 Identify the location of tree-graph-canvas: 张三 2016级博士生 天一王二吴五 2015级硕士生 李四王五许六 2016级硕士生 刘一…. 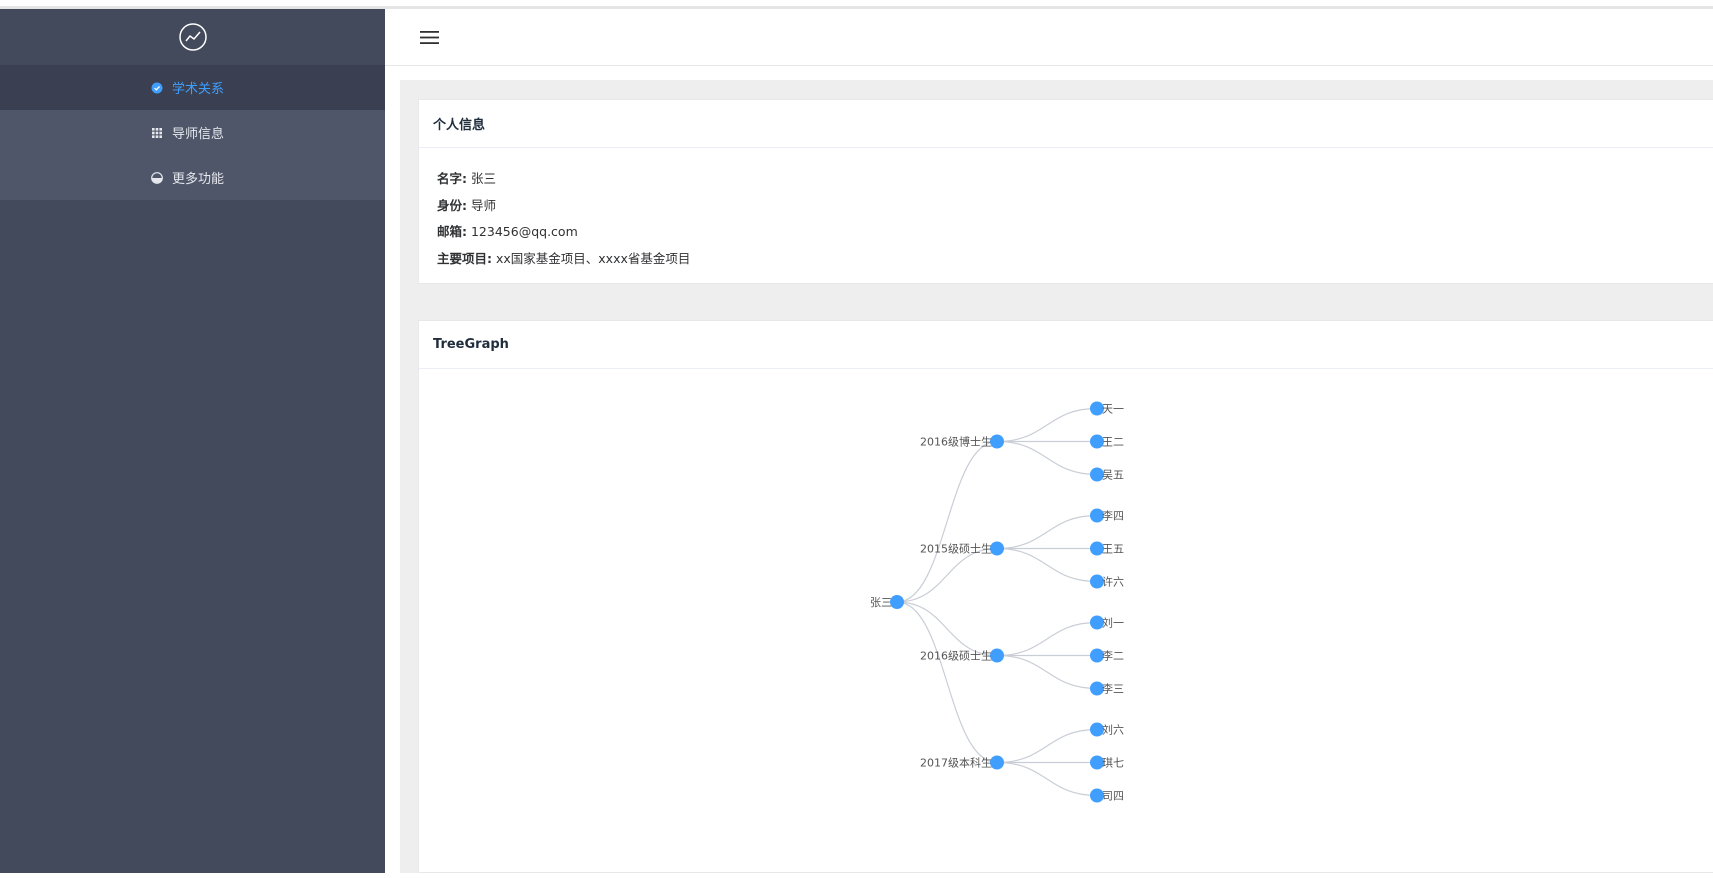
(997, 602).